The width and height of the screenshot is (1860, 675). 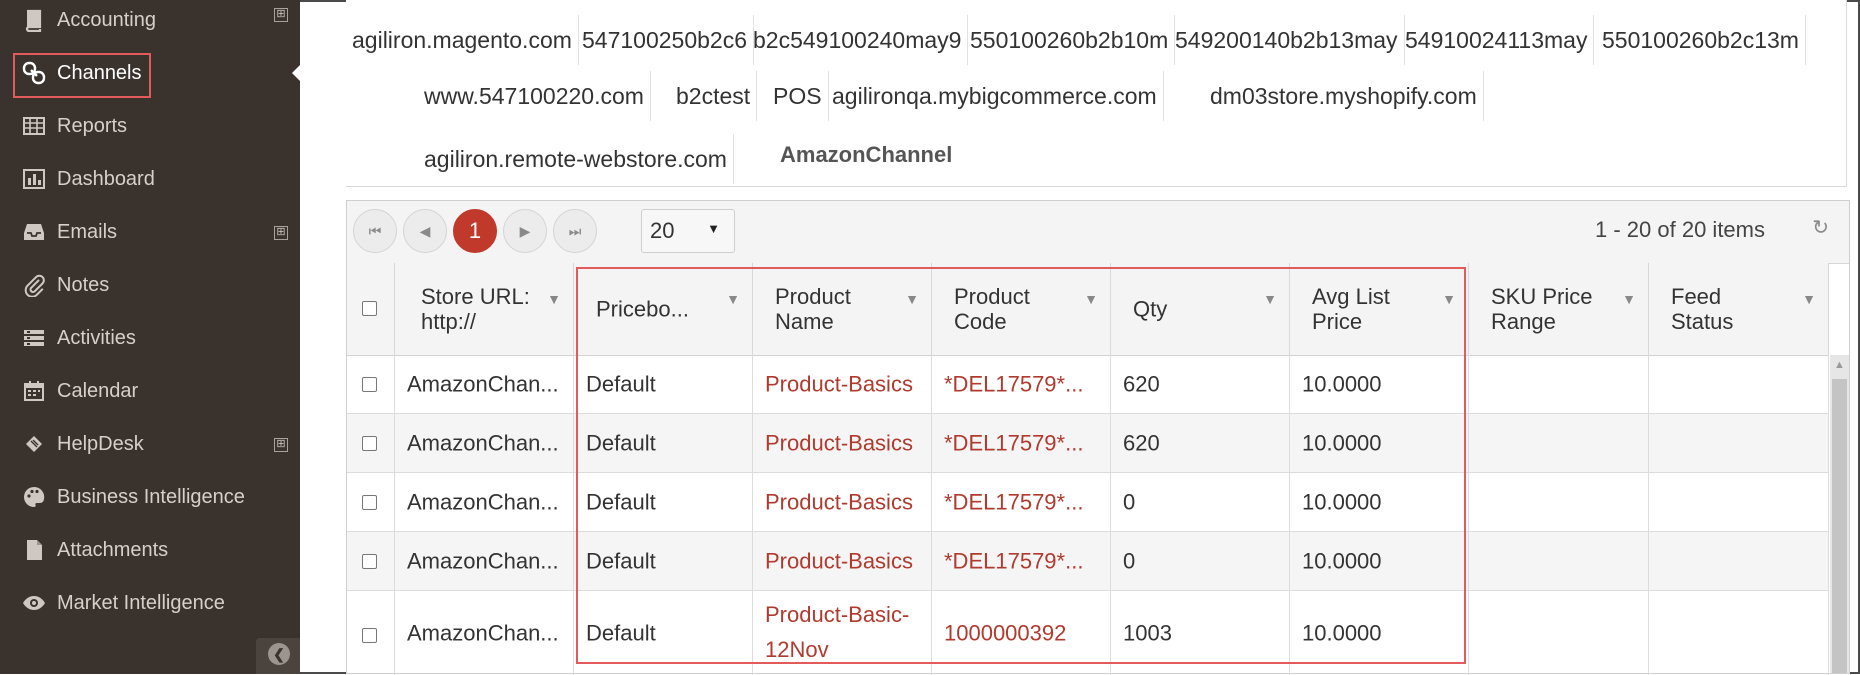 I want to click on paperclip-icon, so click(x=34, y=285).